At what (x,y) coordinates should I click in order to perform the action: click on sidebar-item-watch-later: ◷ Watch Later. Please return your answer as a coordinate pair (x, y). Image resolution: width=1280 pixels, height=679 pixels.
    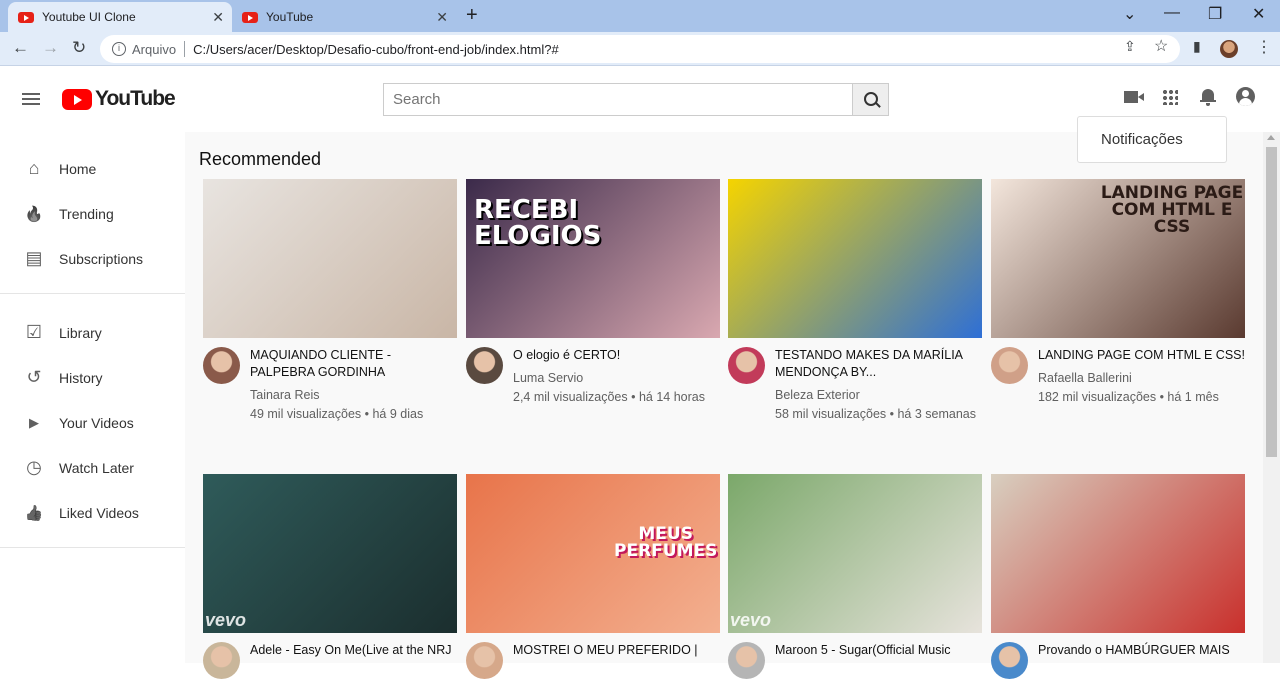
    Looking at the image, I should click on (92, 467).